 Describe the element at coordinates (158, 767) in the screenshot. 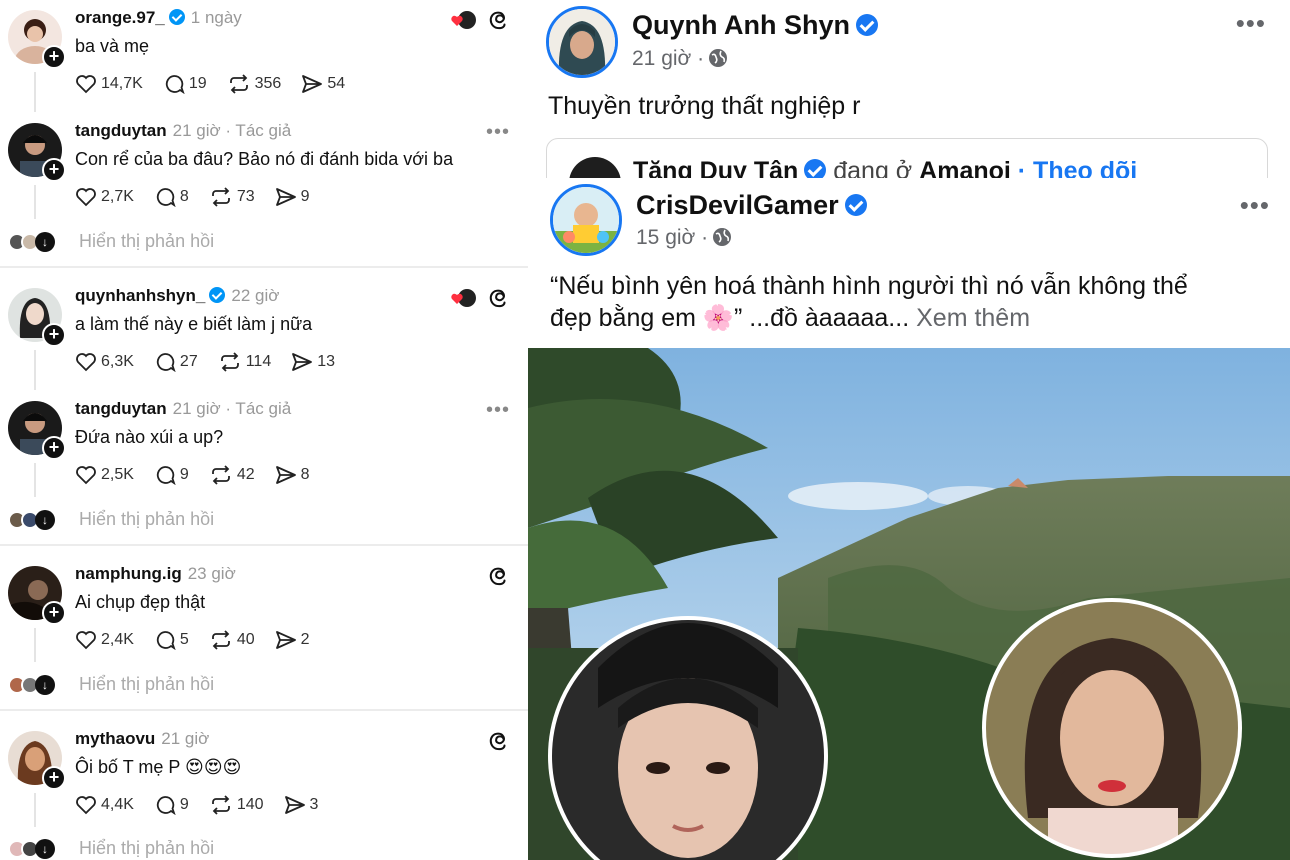

I see `comment-text: Ôi bố T mẹ P 😍😍😍` at that location.